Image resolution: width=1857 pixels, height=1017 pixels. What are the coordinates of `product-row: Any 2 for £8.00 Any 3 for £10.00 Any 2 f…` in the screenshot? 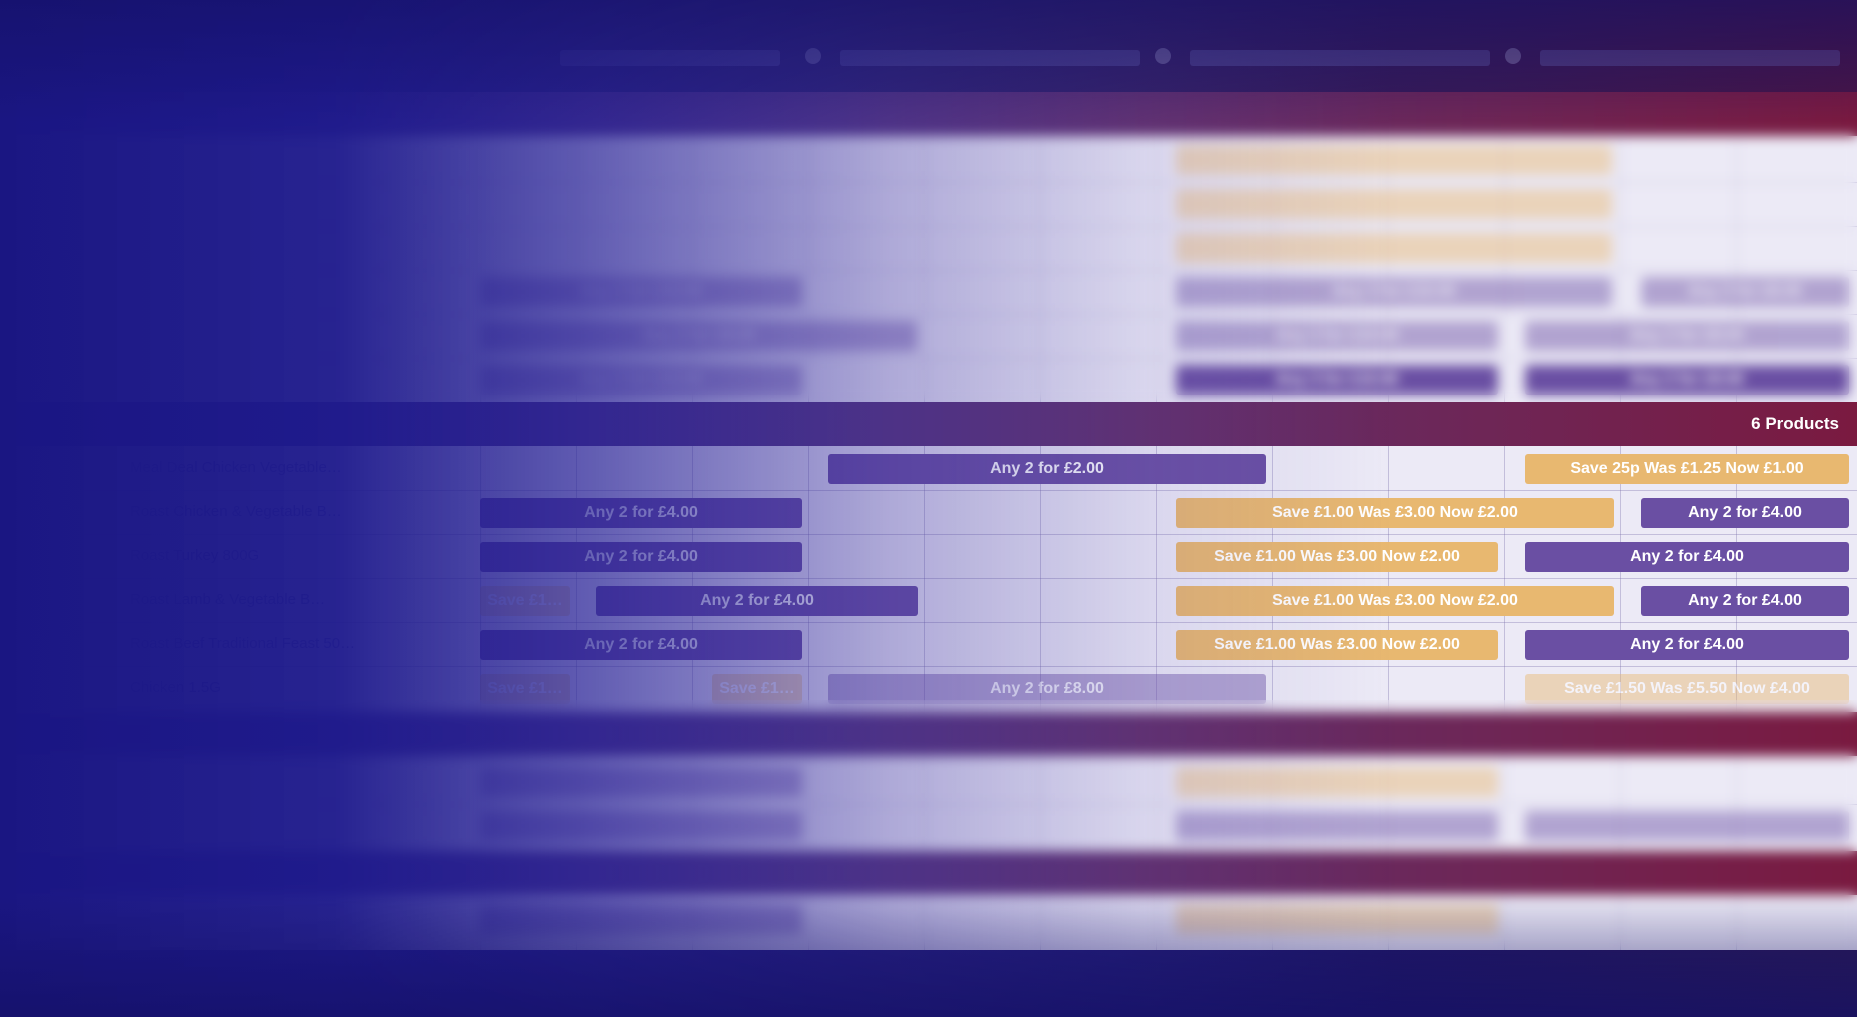 It's located at (928, 336).